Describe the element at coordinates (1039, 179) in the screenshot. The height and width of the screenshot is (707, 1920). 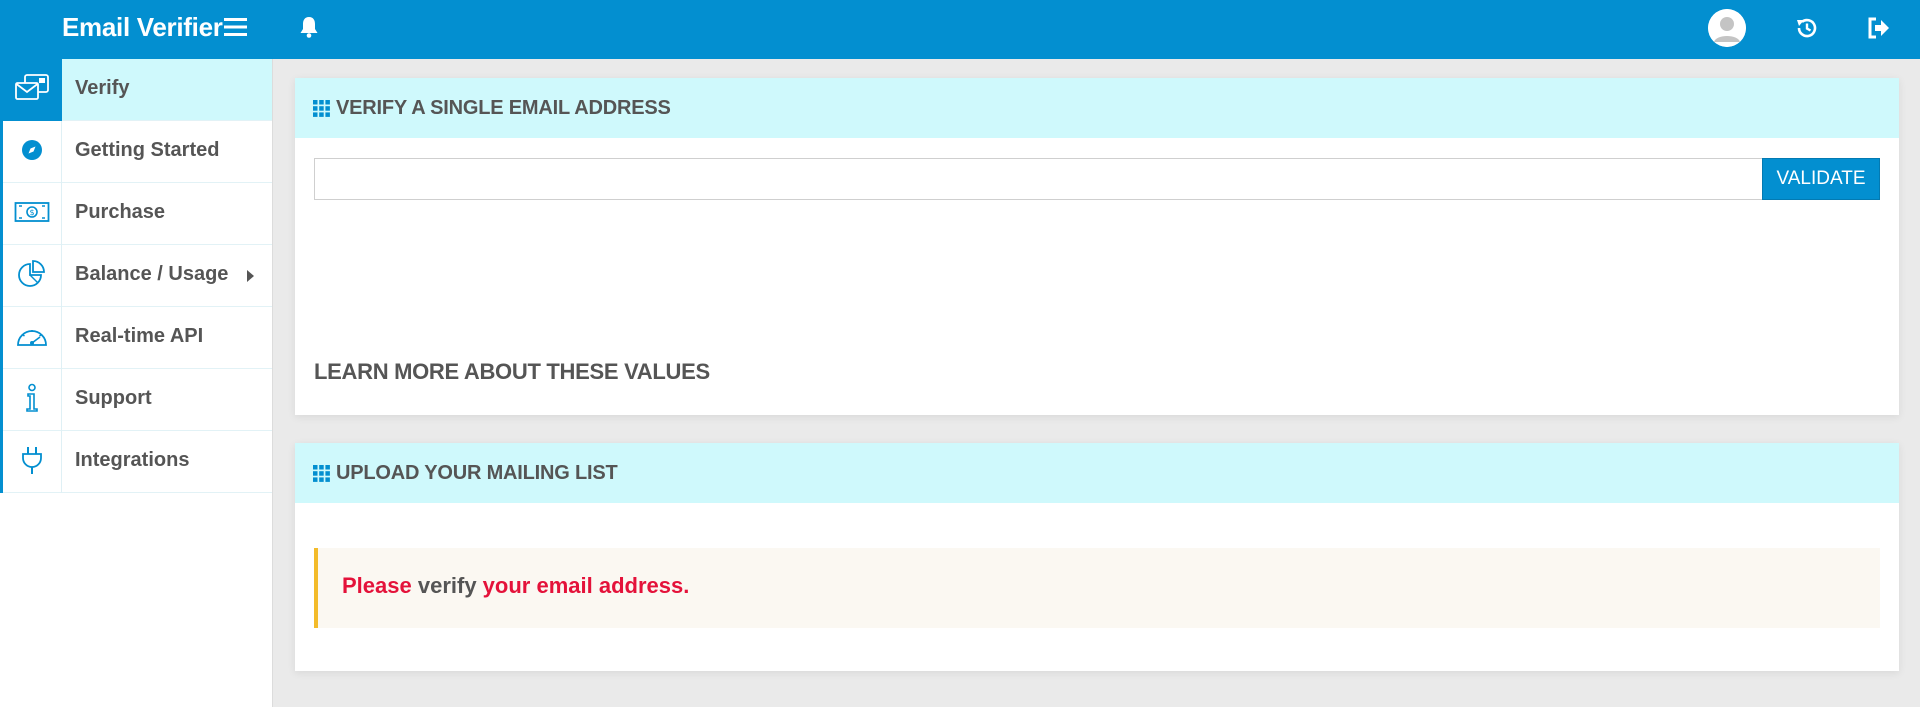
I see `email-input` at that location.